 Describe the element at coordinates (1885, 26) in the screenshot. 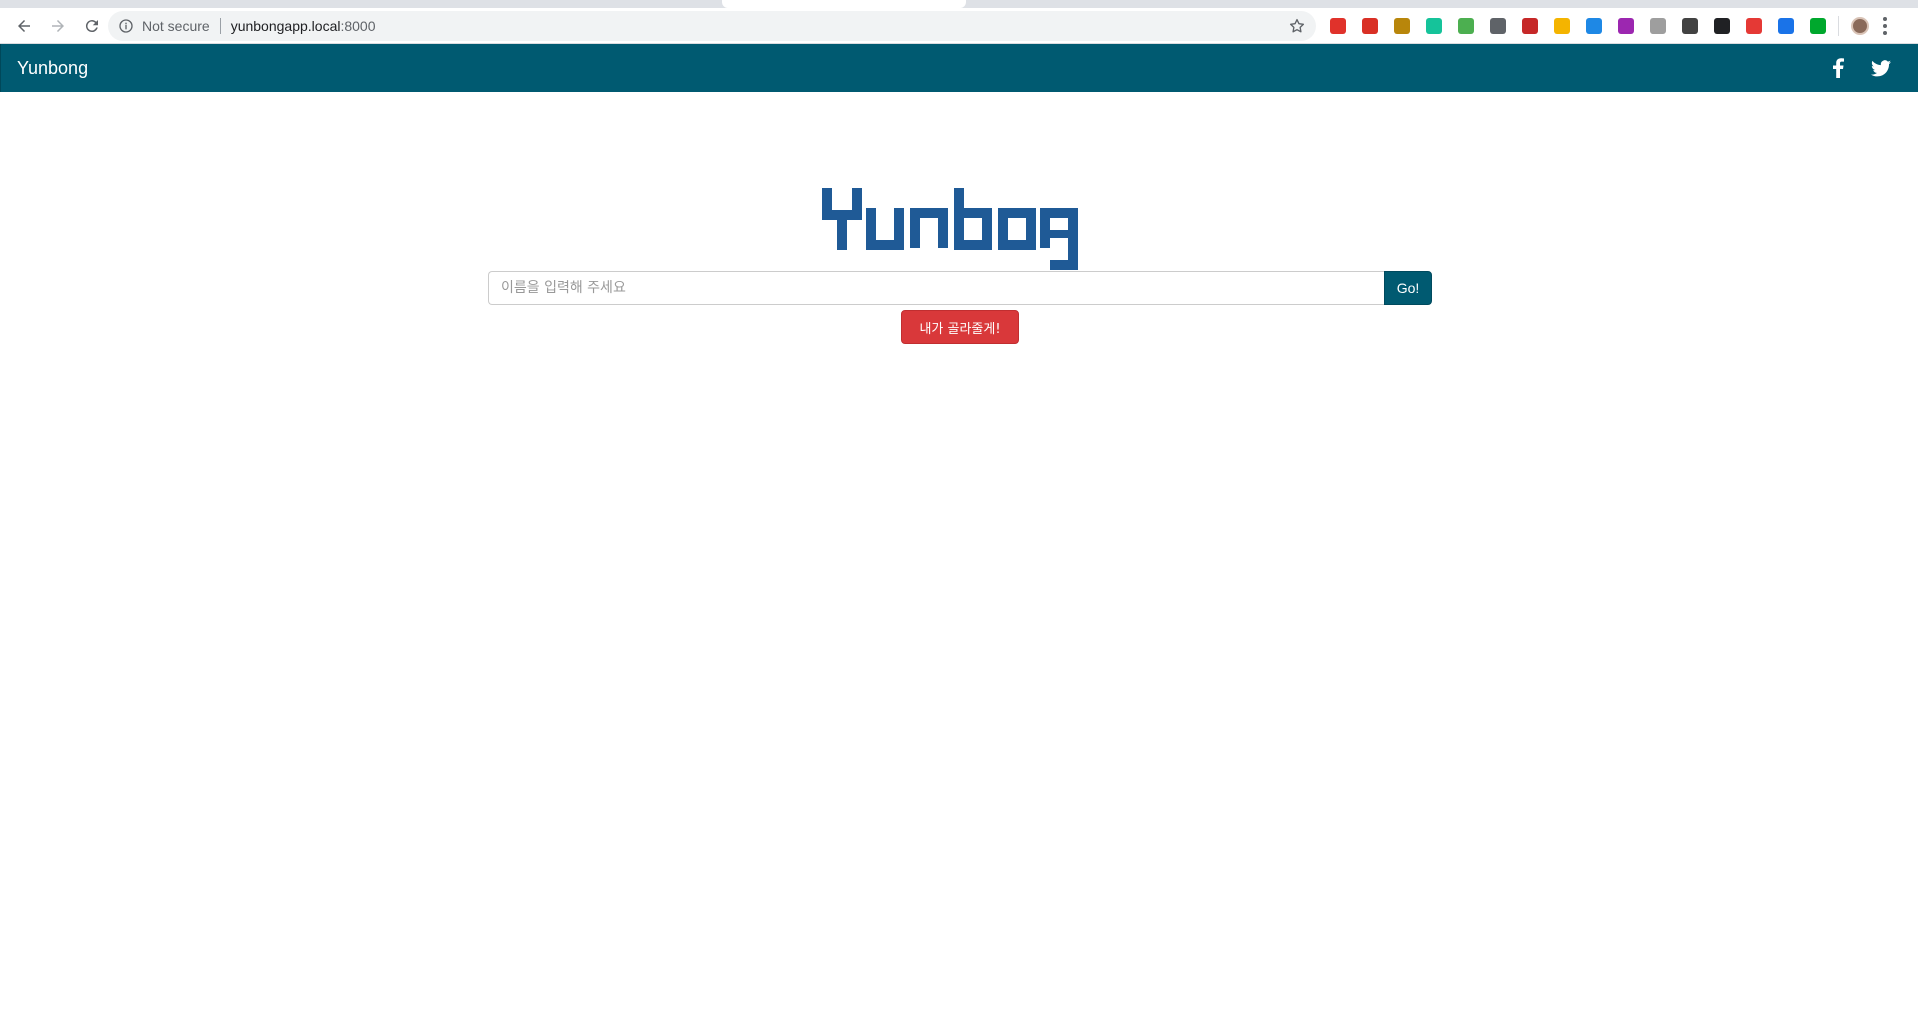

I see `browser-menu-icon` at that location.